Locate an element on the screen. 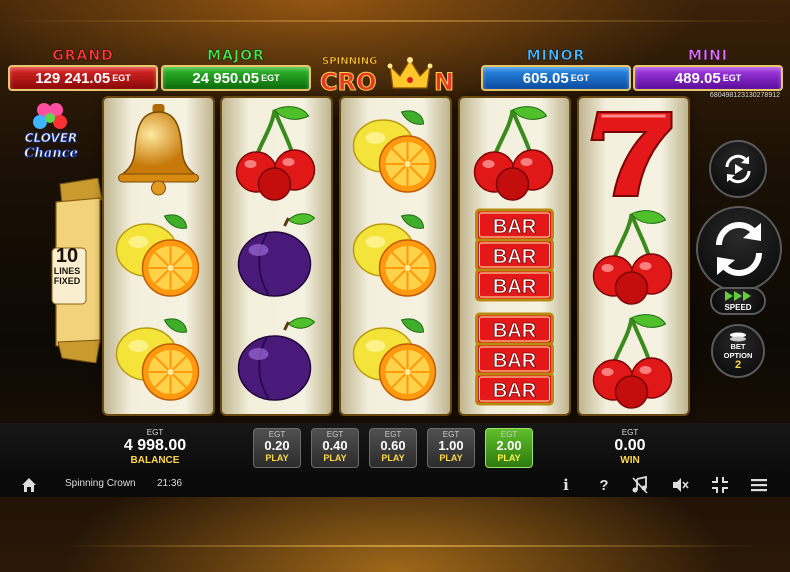 This screenshot has height=572, width=790. bet-amount: 0.40 is located at coordinates (335, 445).